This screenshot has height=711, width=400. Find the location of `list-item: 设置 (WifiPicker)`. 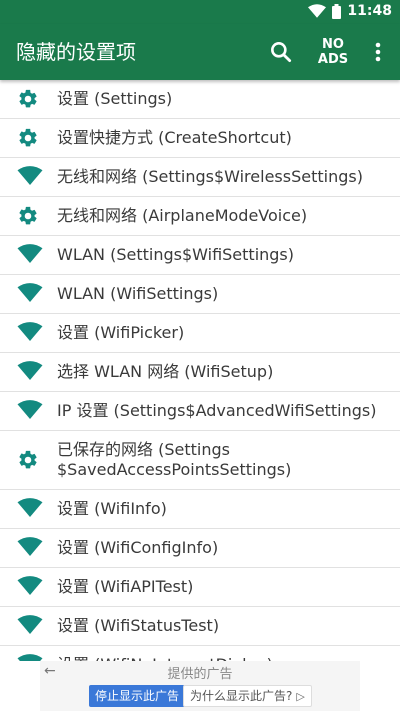

list-item: 设置 (WifiPicker) is located at coordinates (200, 333).